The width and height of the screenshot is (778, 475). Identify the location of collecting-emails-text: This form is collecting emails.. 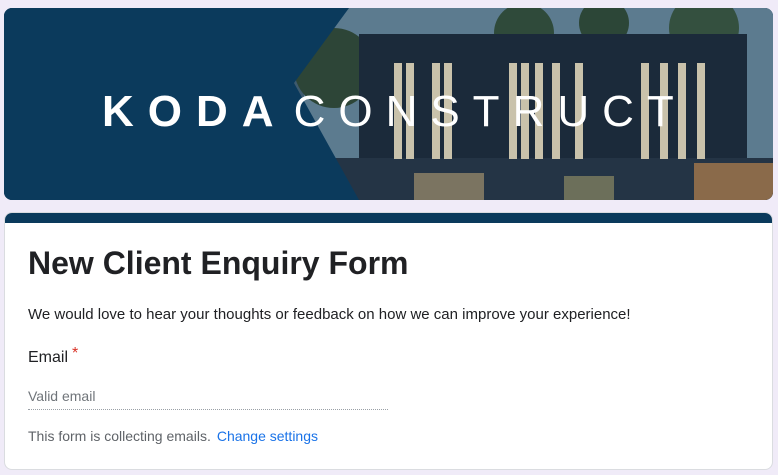
(119, 436).